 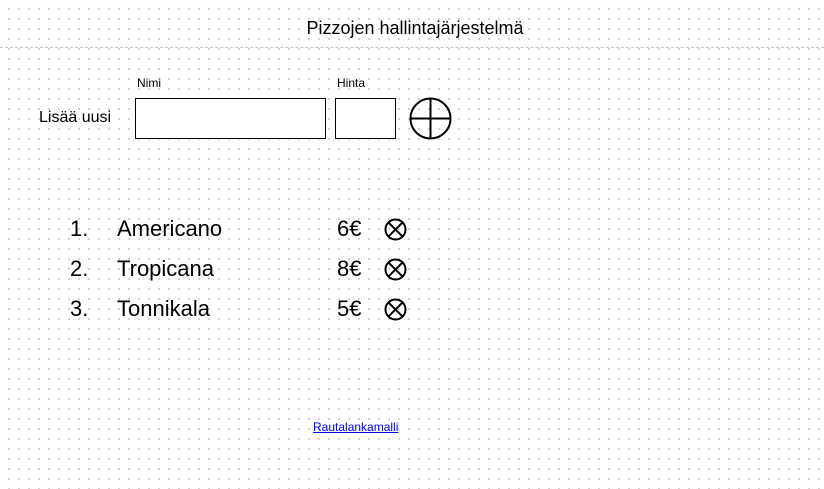 I want to click on pizza-price: 8€, so click(x=349, y=268).